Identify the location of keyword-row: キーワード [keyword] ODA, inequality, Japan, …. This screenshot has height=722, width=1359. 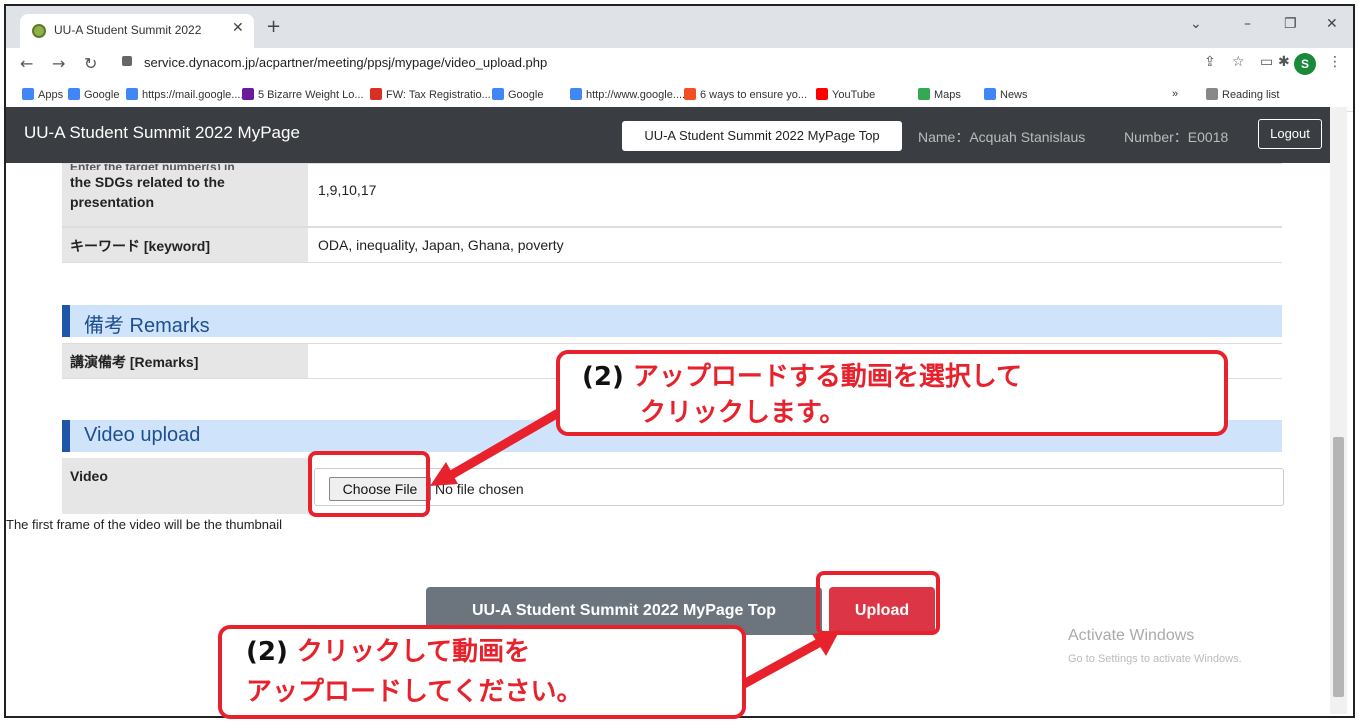
(672, 245).